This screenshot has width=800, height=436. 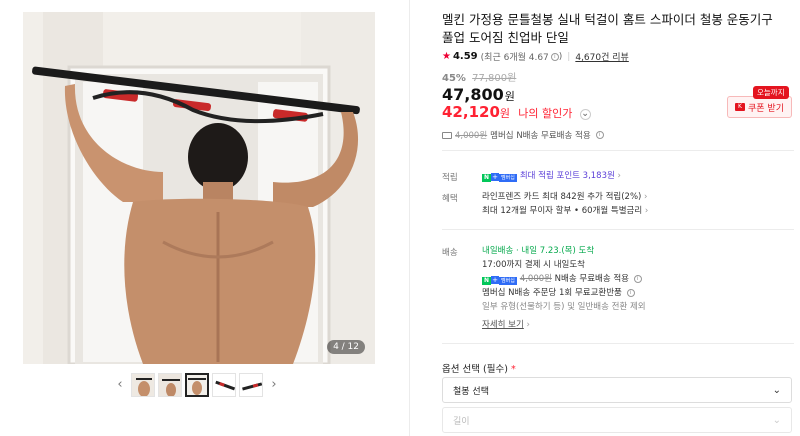 What do you see at coordinates (766, 108) in the screenshot?
I see `coupon-button-label: 쿠폰 받기` at bounding box center [766, 108].